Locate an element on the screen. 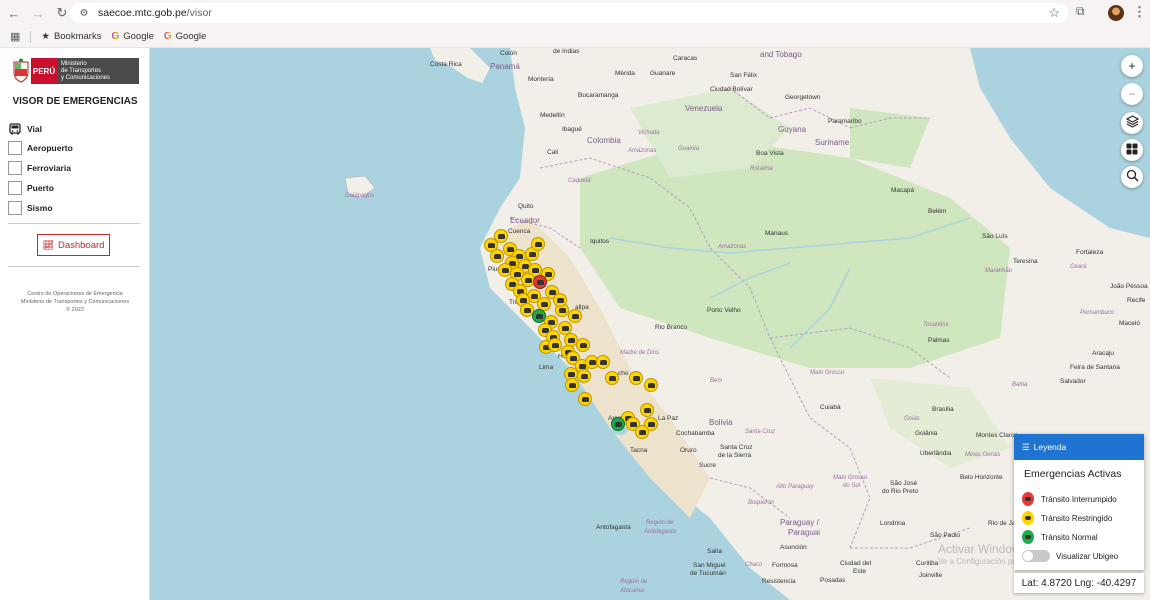  map-label: Venezuela is located at coordinates (704, 108).